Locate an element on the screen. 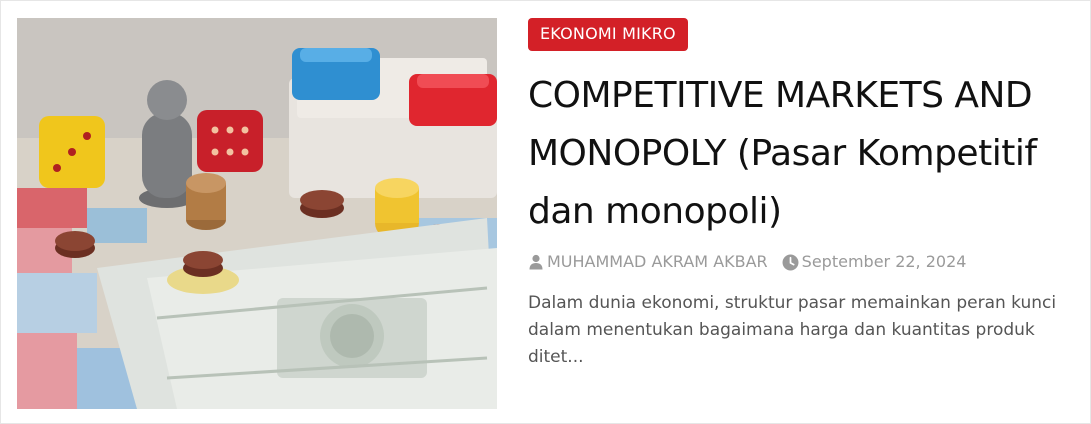  post-date: September 22, 2024 is located at coordinates (884, 261).